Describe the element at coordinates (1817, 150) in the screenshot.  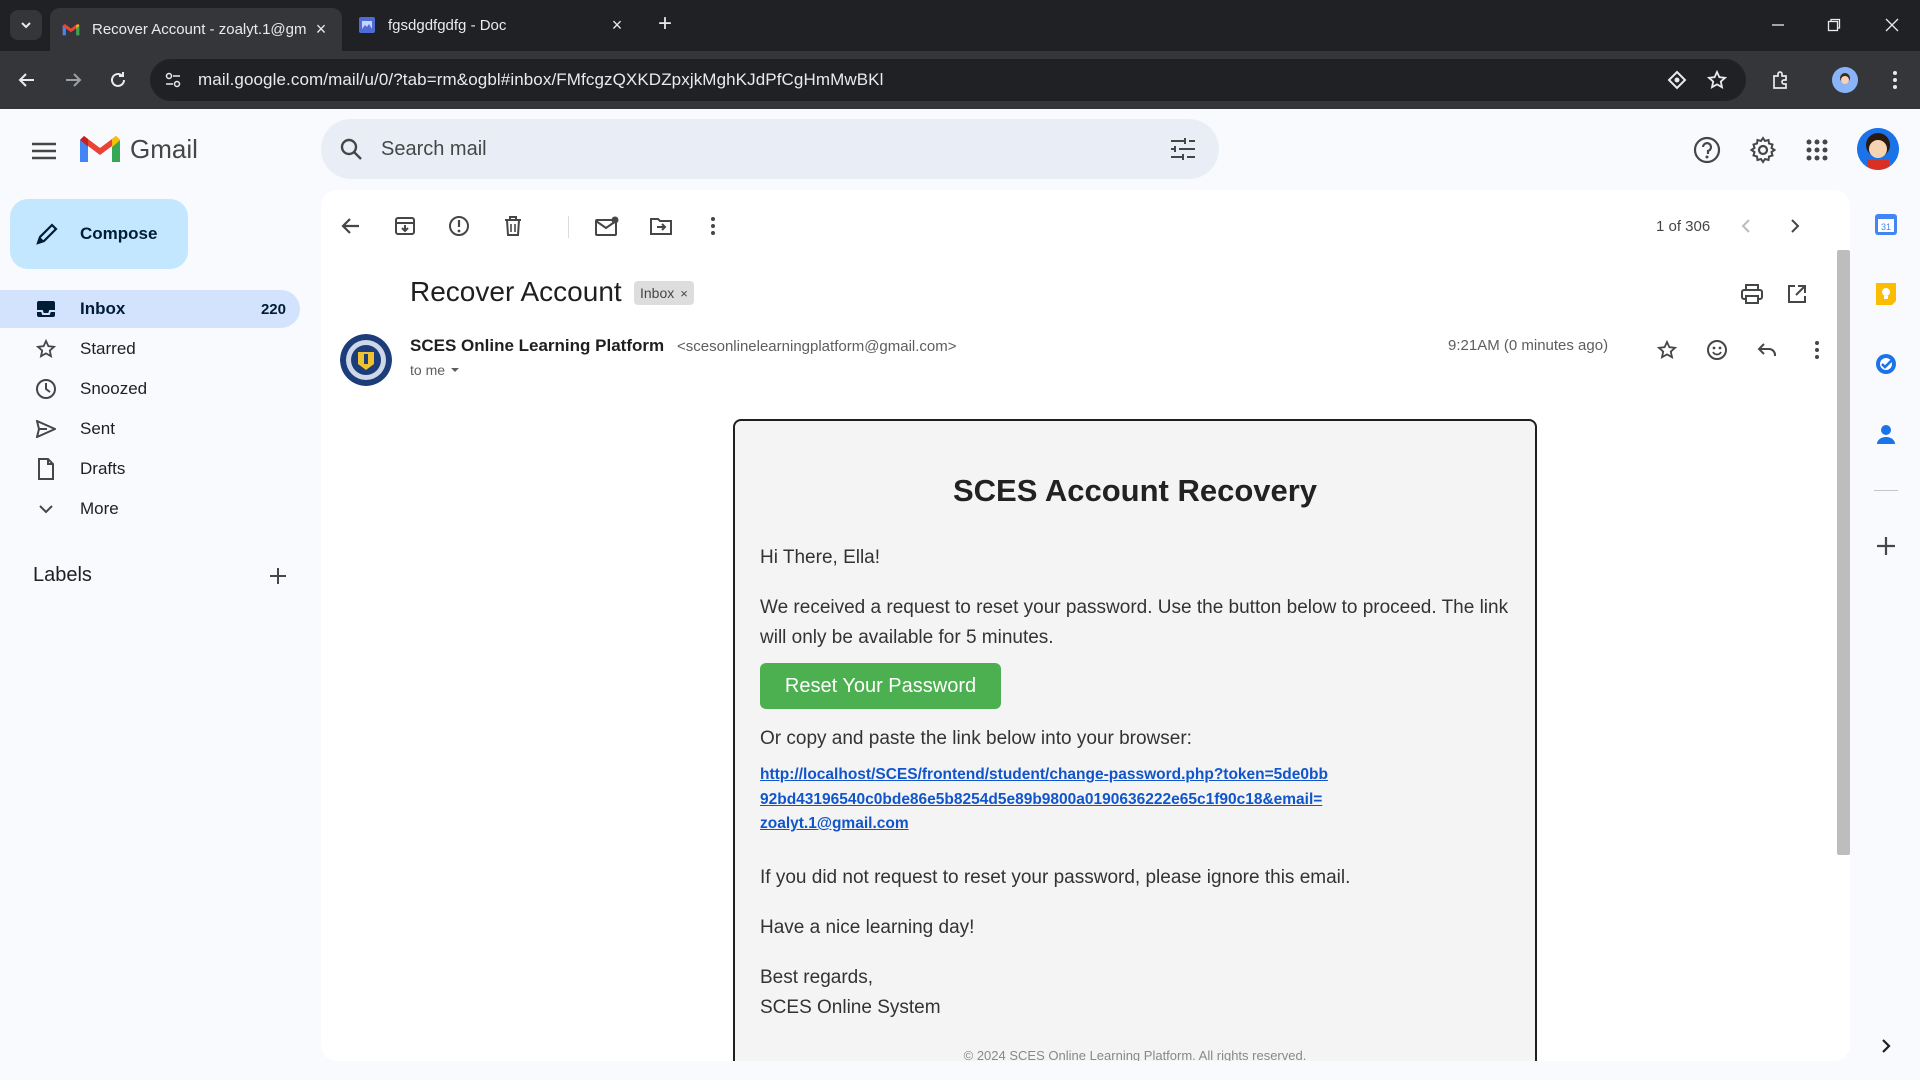
I see `apps-grid-icon` at that location.